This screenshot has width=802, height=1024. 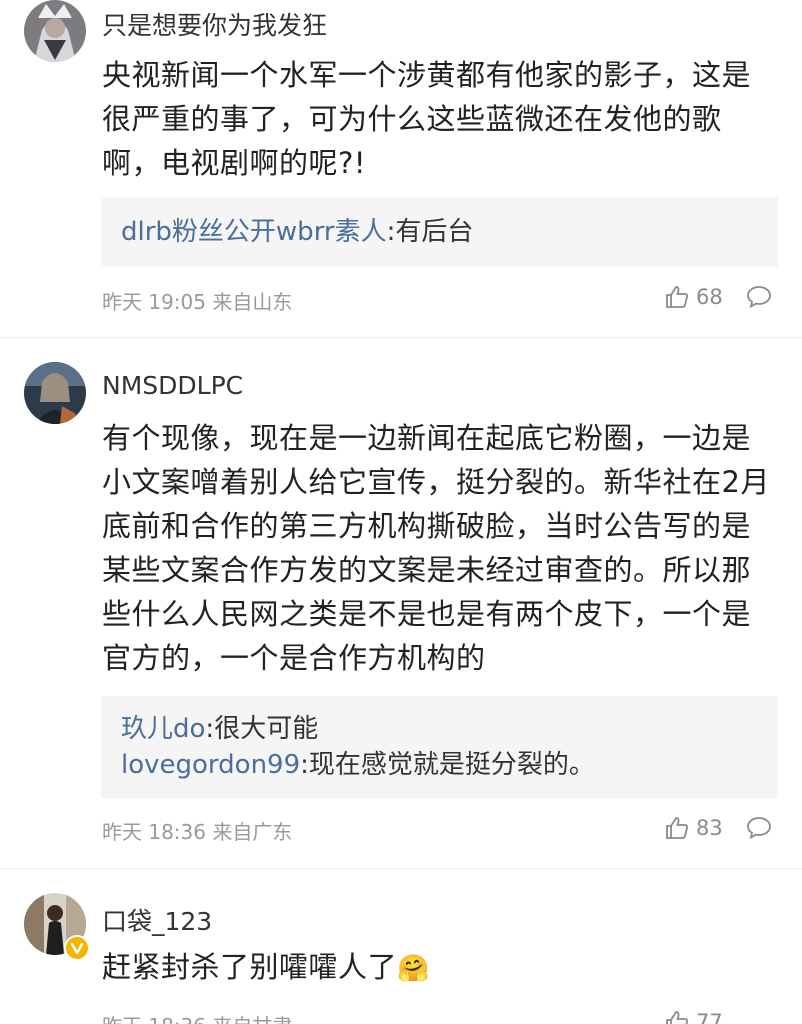 What do you see at coordinates (434, 232) in the screenshot?
I see `reply-text: 有后台` at bounding box center [434, 232].